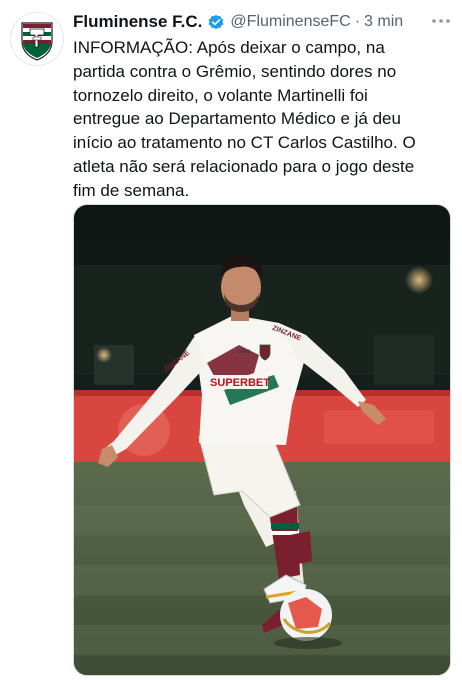 The height and width of the screenshot is (680, 462). Describe the element at coordinates (131, 190) in the screenshot. I see `tweet-text-line: fim de semana.` at that location.